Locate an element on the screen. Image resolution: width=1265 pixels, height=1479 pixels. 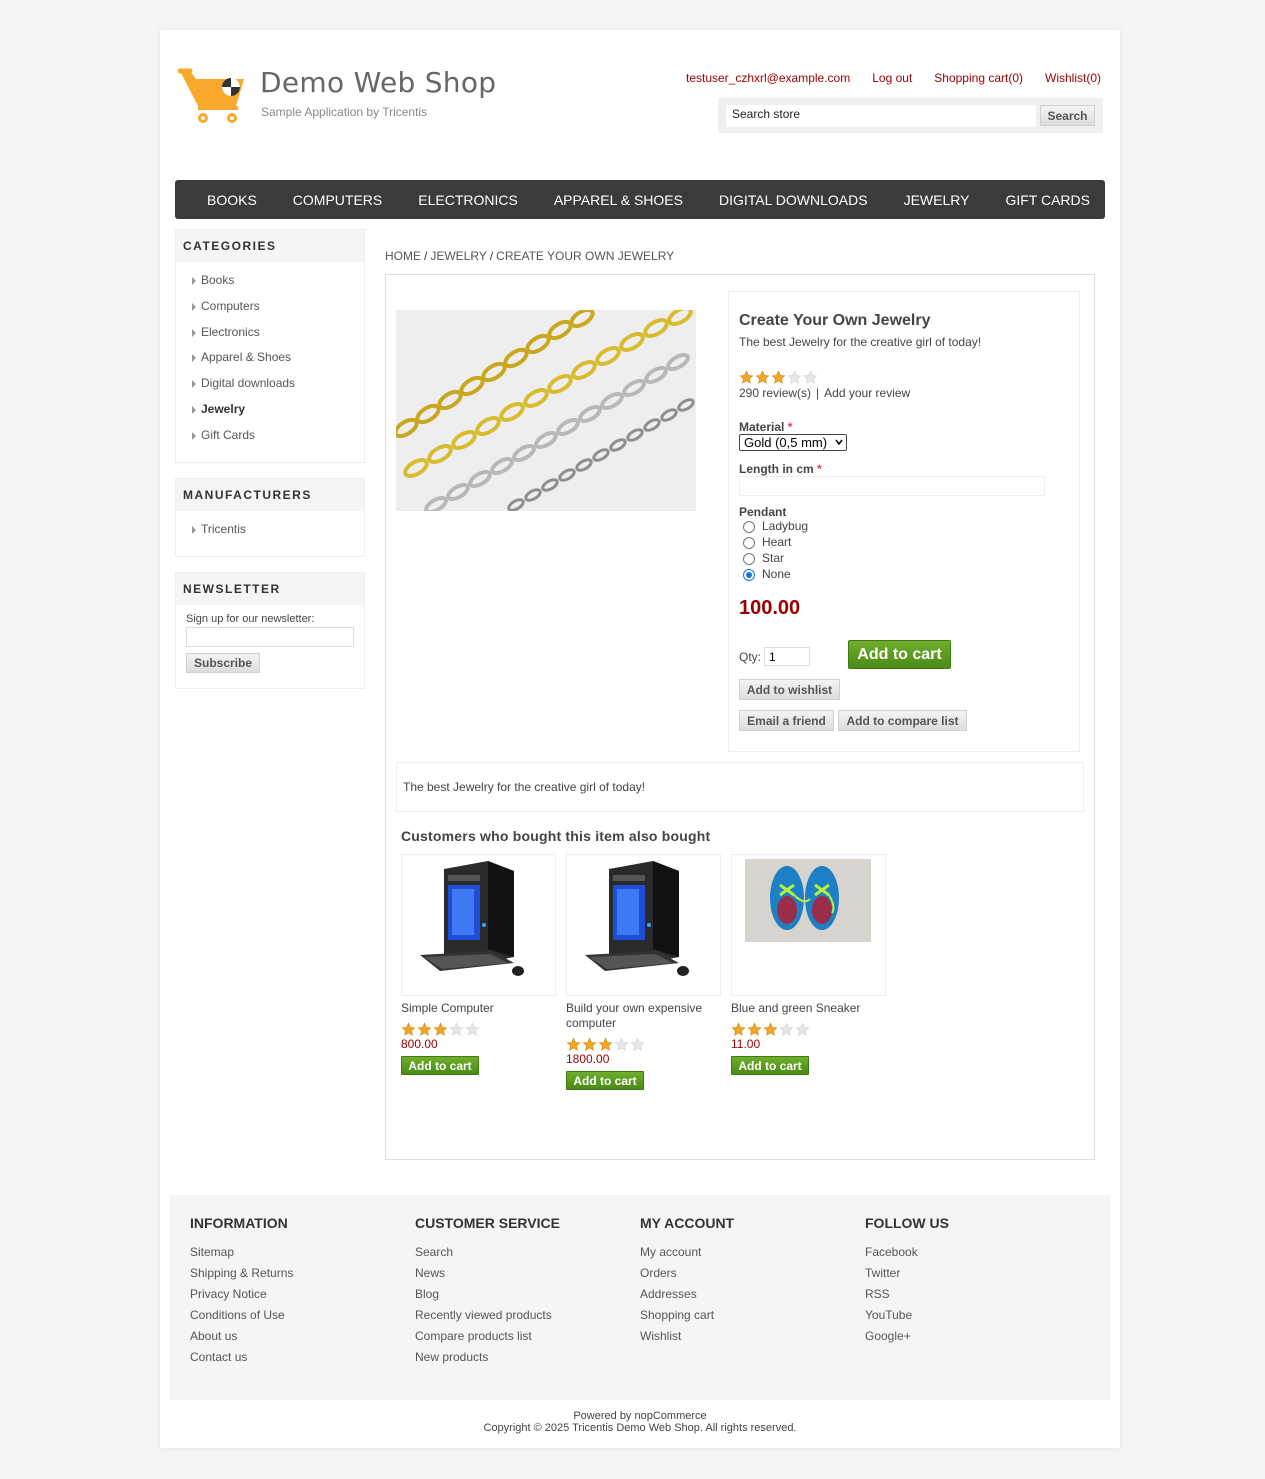
pendant-option-heart: Heart is located at coordinates (767, 542).